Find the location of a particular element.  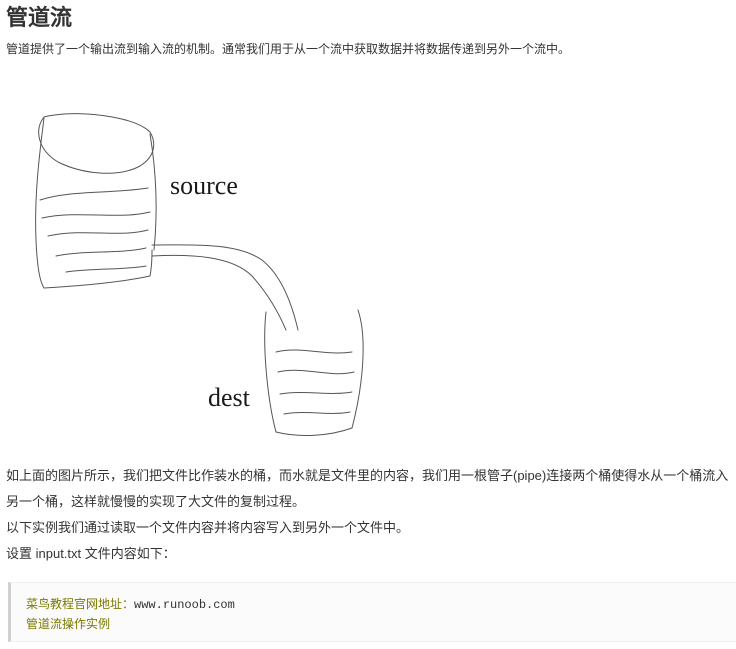

source-label: source is located at coordinates (204, 185).